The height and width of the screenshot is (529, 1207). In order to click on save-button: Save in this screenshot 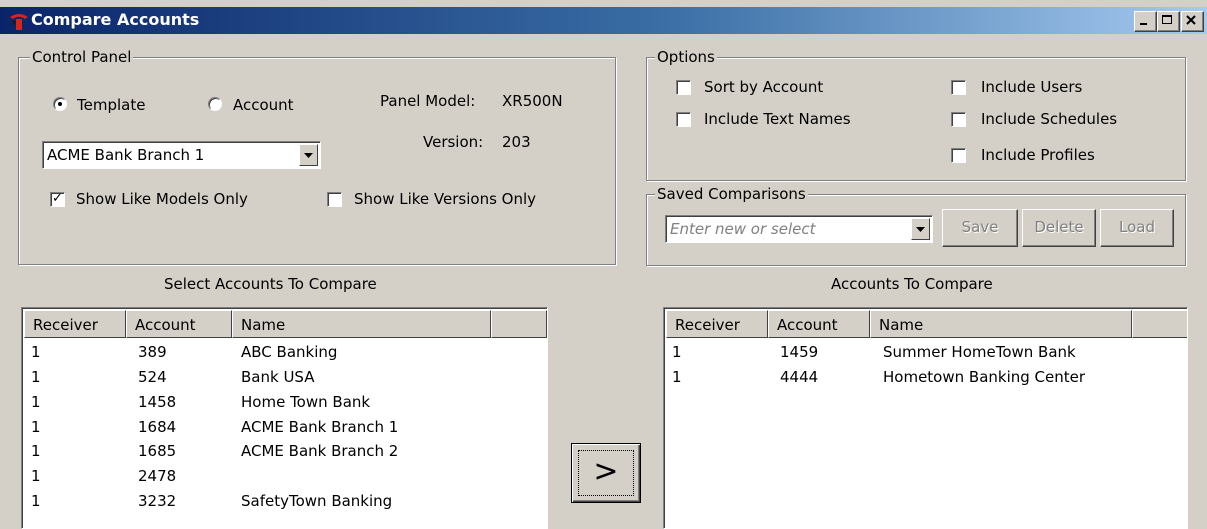, I will do `click(980, 228)`.